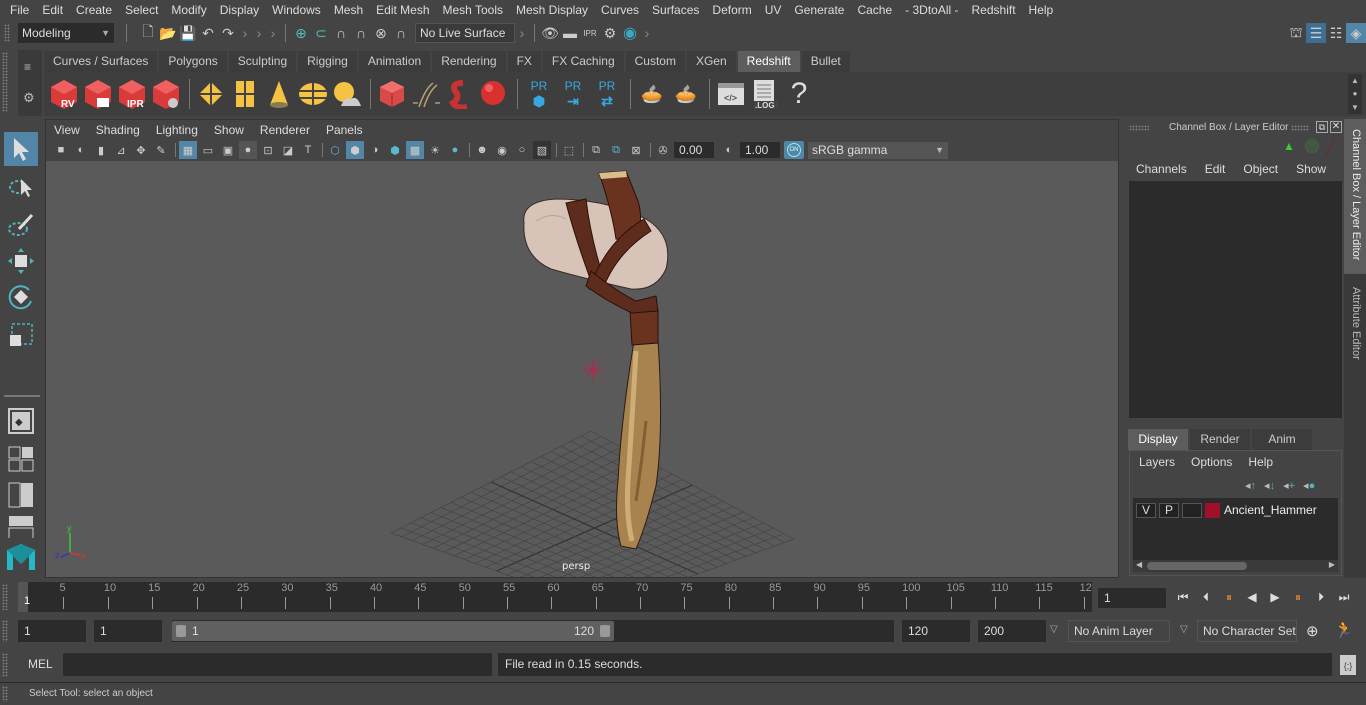 The width and height of the screenshot is (1366, 705). Describe the element at coordinates (675, 10) in the screenshot. I see `menu-surfaces: Surfaces` at that location.